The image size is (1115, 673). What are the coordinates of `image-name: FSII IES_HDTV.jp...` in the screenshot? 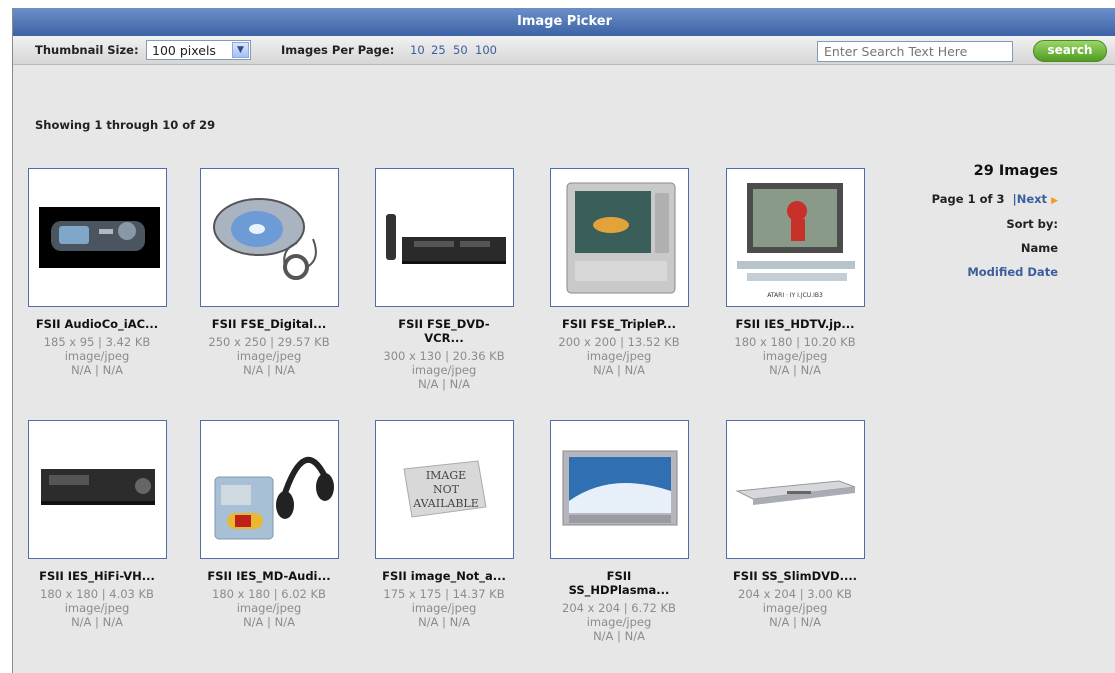 It's located at (795, 324).